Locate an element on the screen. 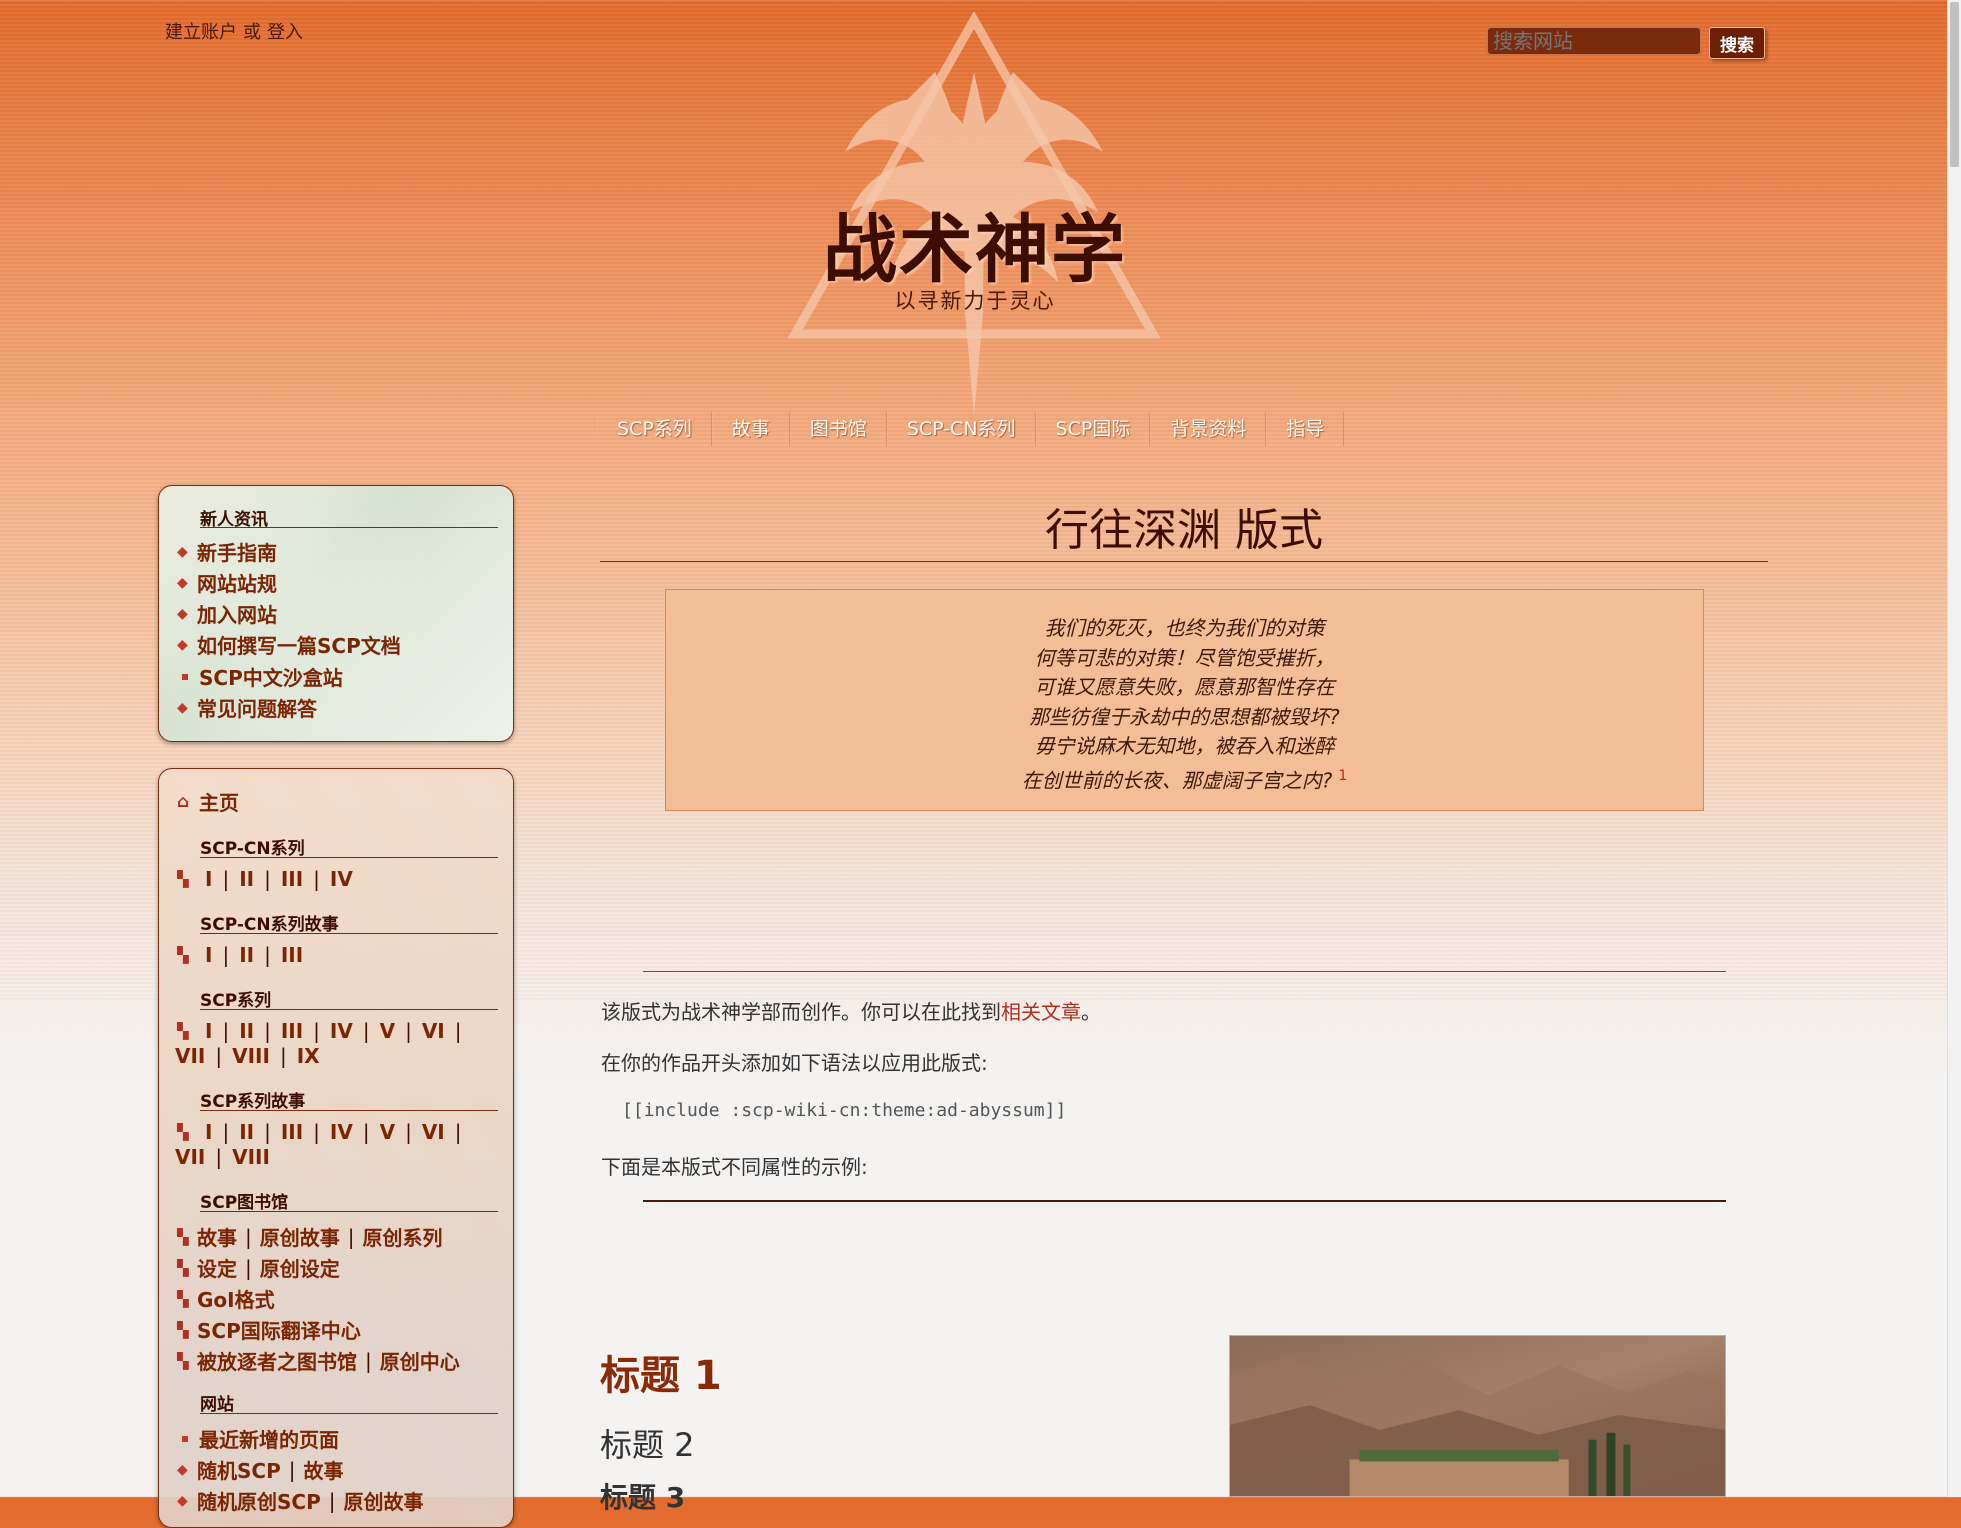 The height and width of the screenshot is (1528, 1961). monastery-photo-image is located at coordinates (1477, 1416).